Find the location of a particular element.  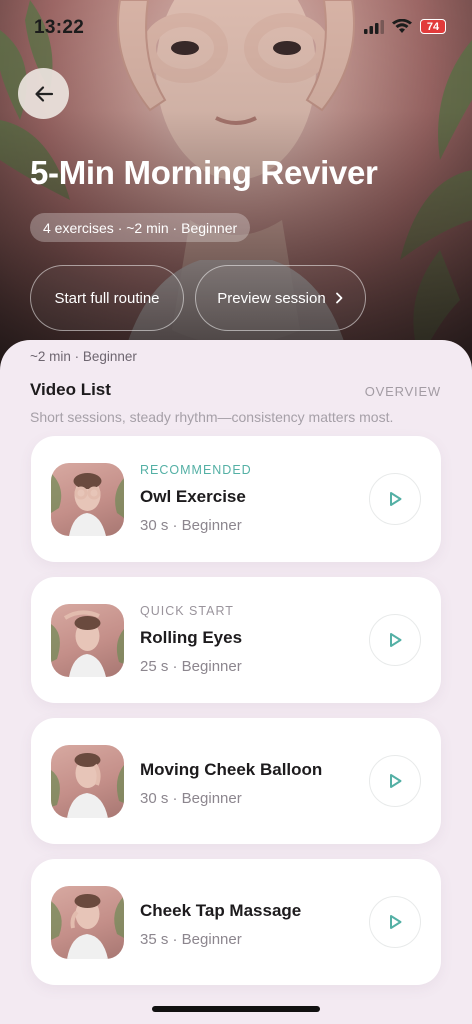

start-routine-button: Start full routine is located at coordinates (107, 298).